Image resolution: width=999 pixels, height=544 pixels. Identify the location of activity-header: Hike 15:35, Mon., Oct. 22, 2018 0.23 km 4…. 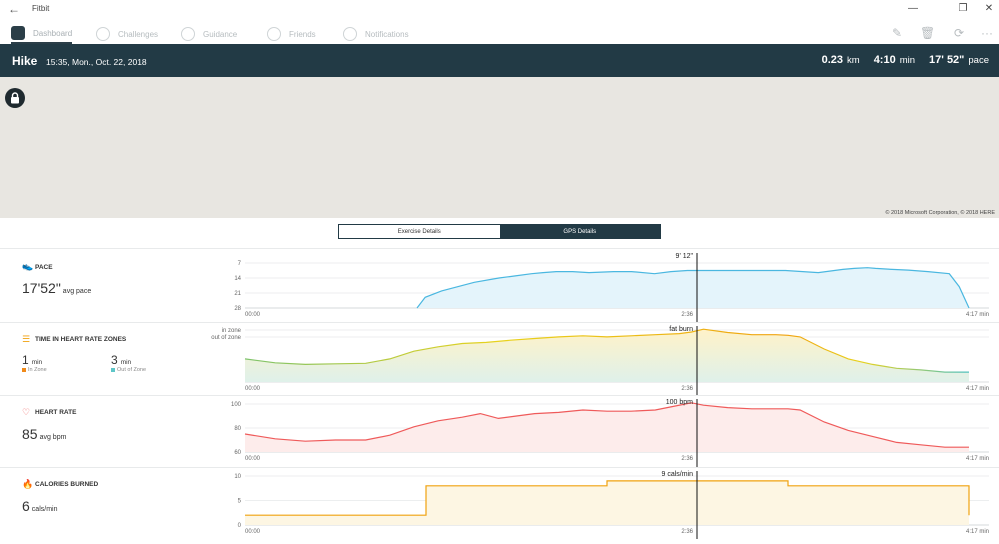
(499, 60).